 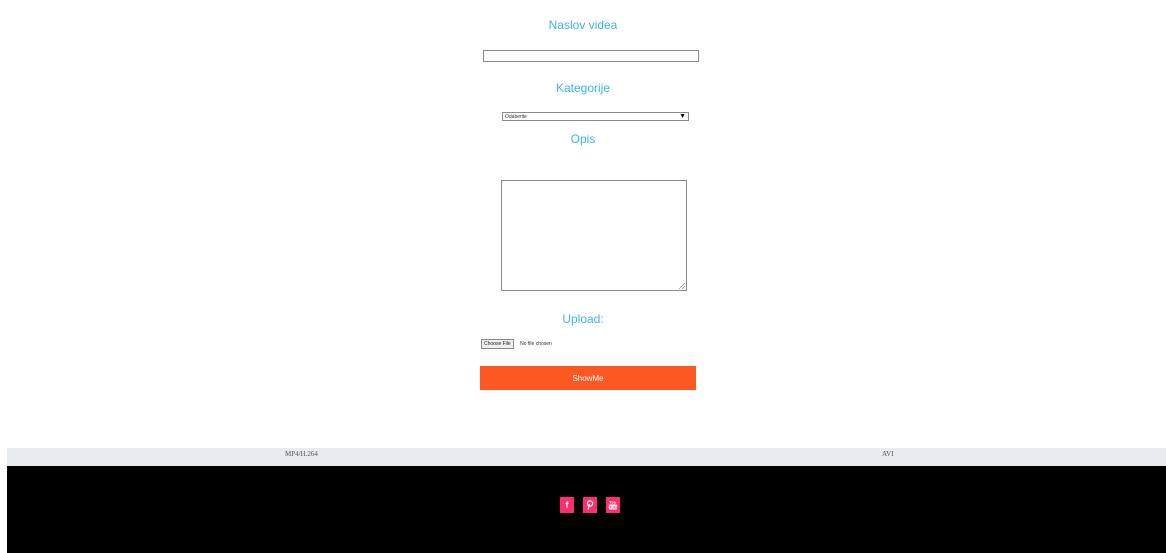 I want to click on description-label: Opis, so click(x=583, y=139).